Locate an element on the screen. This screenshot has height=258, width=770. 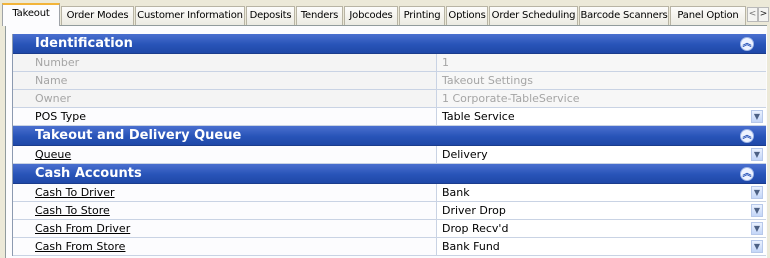
property-label: Name is located at coordinates (225, 80).